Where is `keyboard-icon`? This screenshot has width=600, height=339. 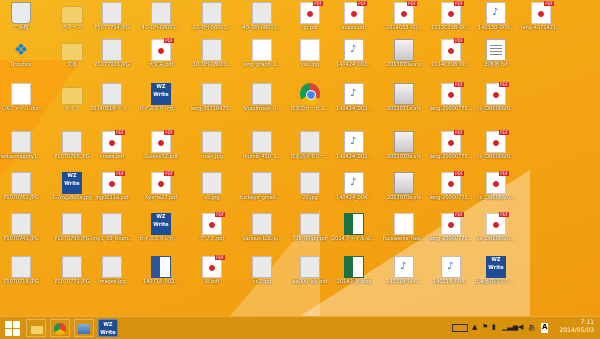 keyboard-icon is located at coordinates (460, 328).